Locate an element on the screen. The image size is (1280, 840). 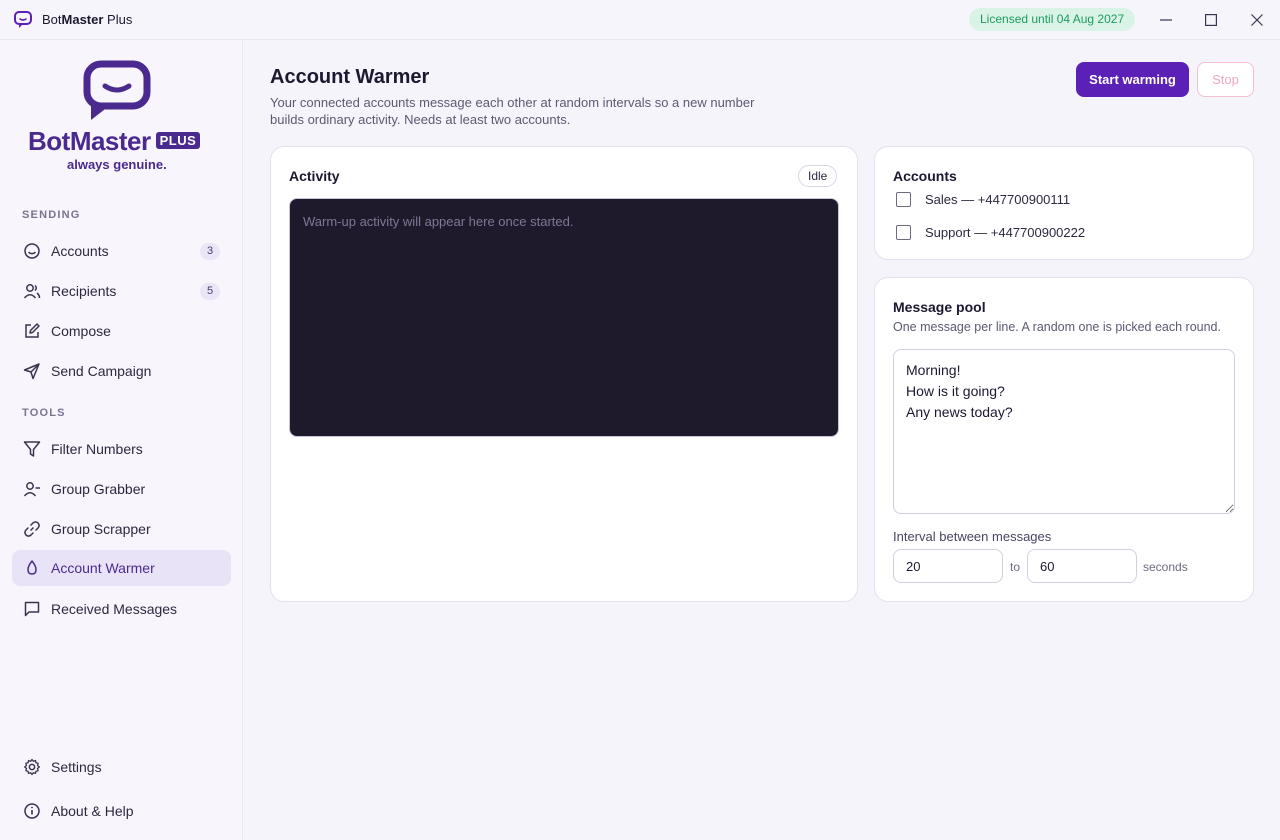
sidebar-item-label: Accounts is located at coordinates (80, 251).